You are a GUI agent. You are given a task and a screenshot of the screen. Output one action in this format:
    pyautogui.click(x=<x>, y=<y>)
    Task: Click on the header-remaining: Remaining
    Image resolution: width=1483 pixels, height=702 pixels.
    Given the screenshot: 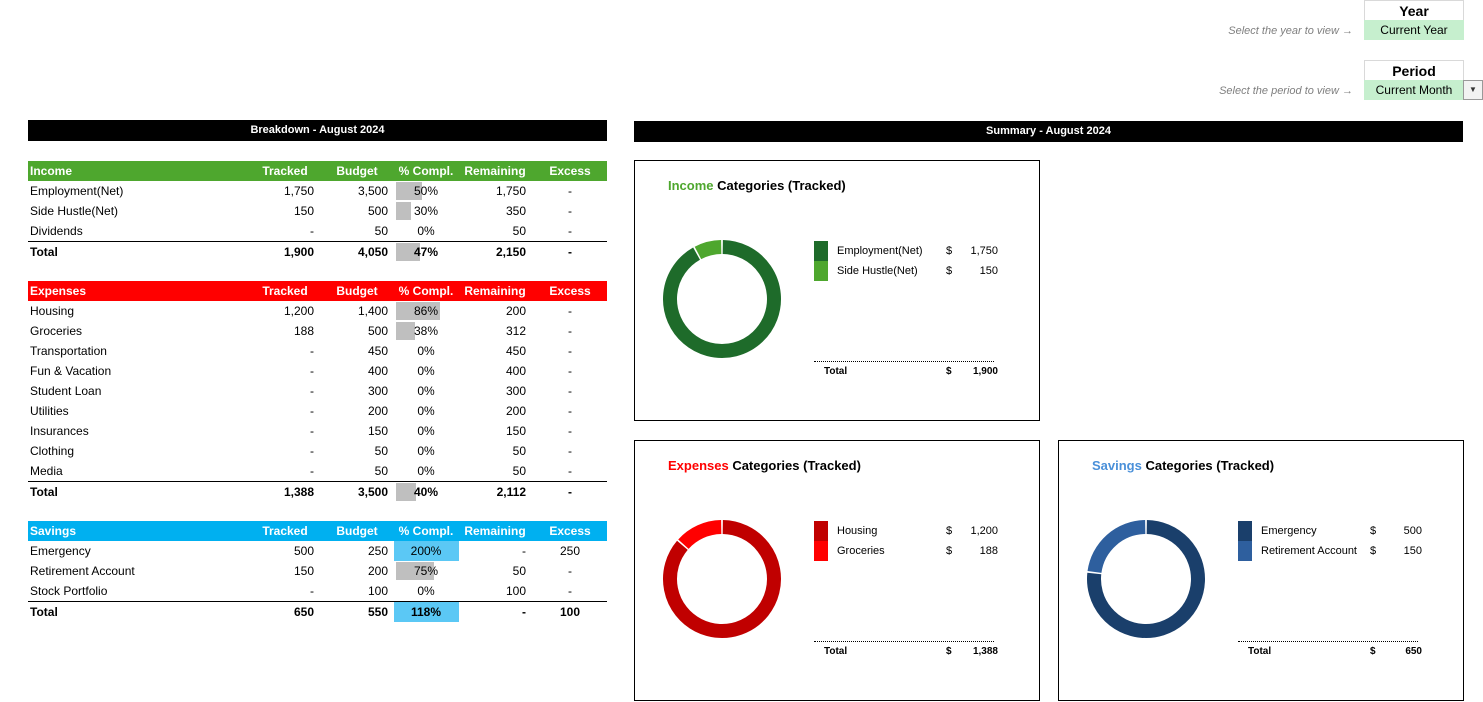 What is the action you would take?
    pyautogui.click(x=495, y=531)
    